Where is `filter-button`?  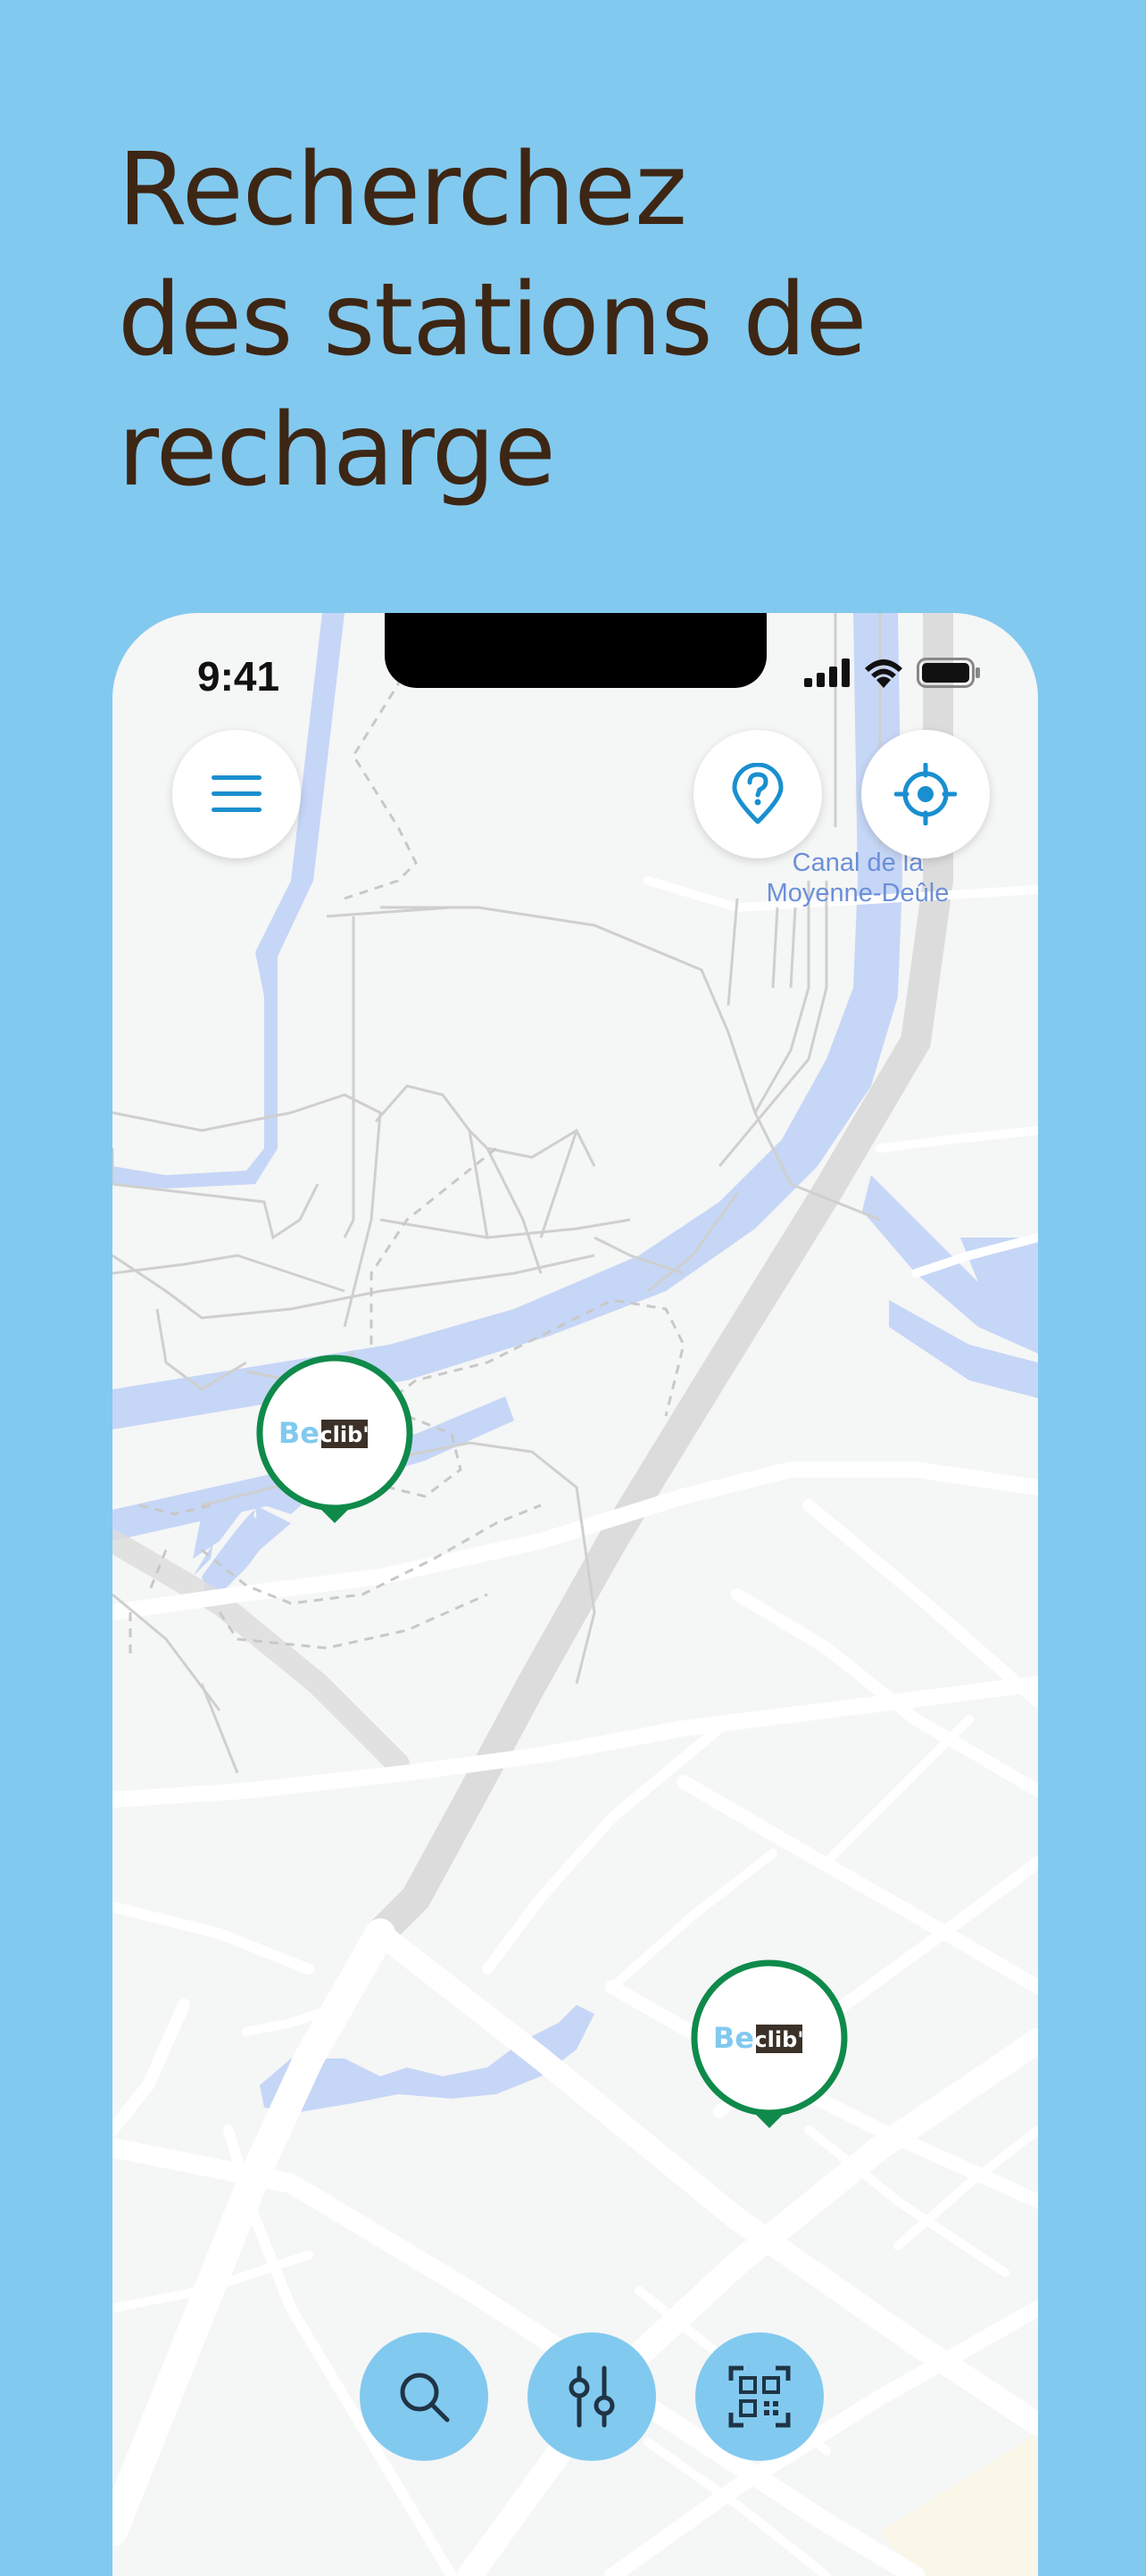
filter-button is located at coordinates (591, 2396).